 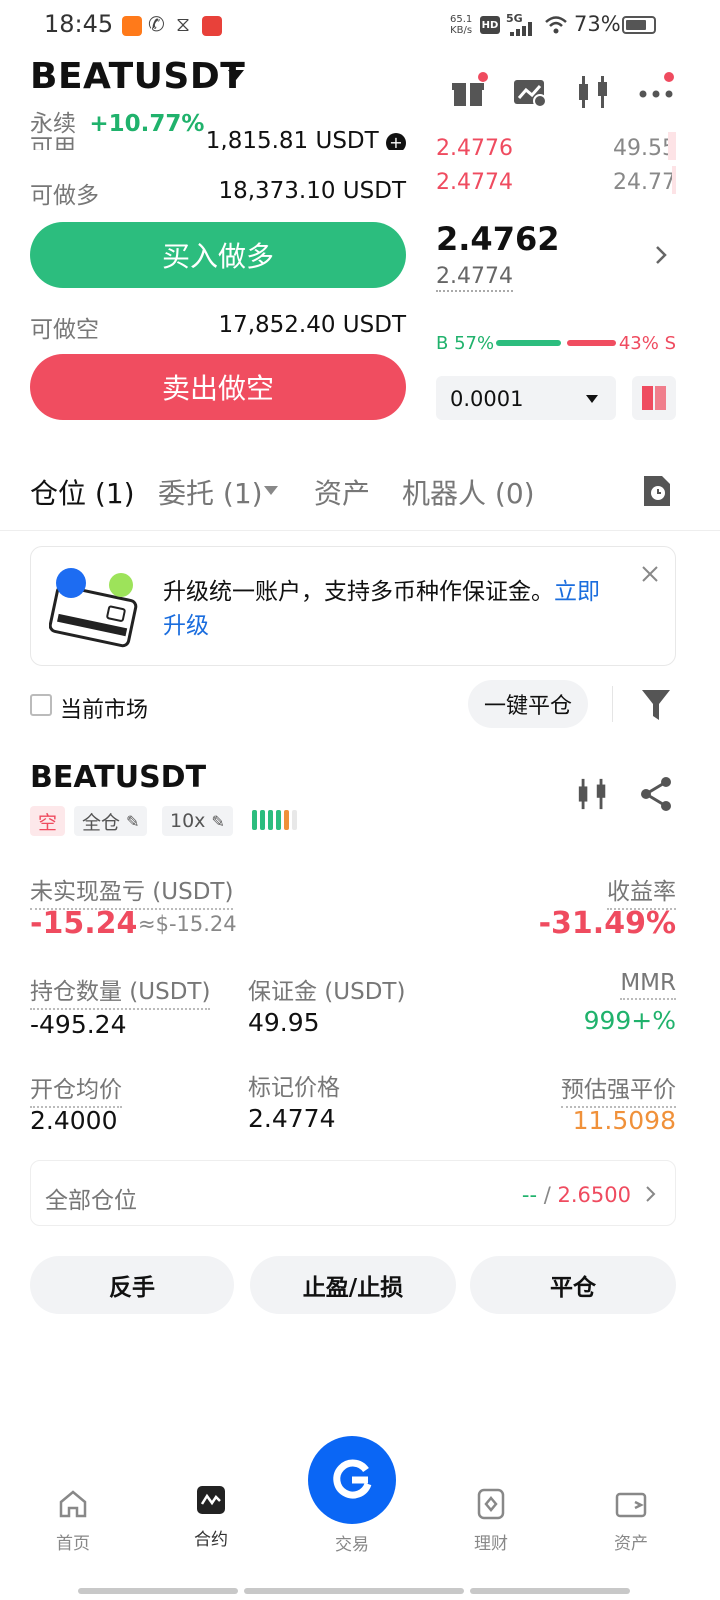 What do you see at coordinates (528, 704) in the screenshot?
I see `close-all-button: 一键平仓` at bounding box center [528, 704].